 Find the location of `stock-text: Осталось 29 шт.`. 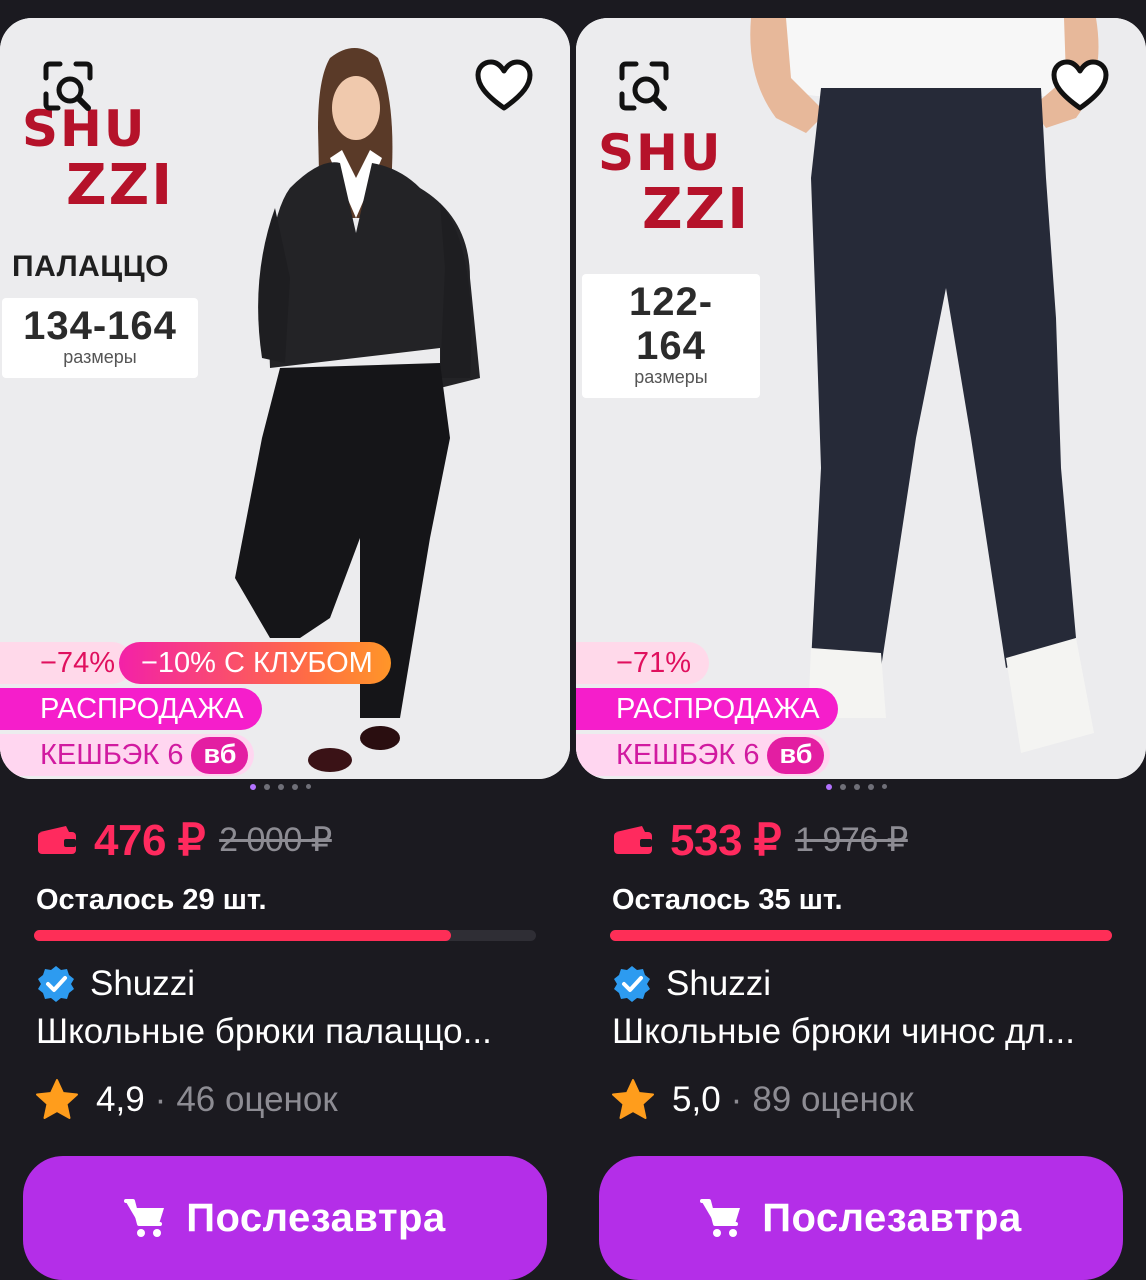

stock-text: Осталось 29 шт. is located at coordinates (151, 900).